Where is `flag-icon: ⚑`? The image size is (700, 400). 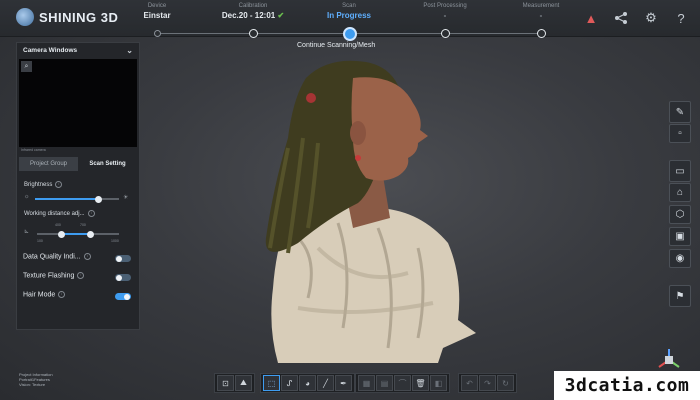
flag-icon: ⚑ is located at coordinates (680, 296).